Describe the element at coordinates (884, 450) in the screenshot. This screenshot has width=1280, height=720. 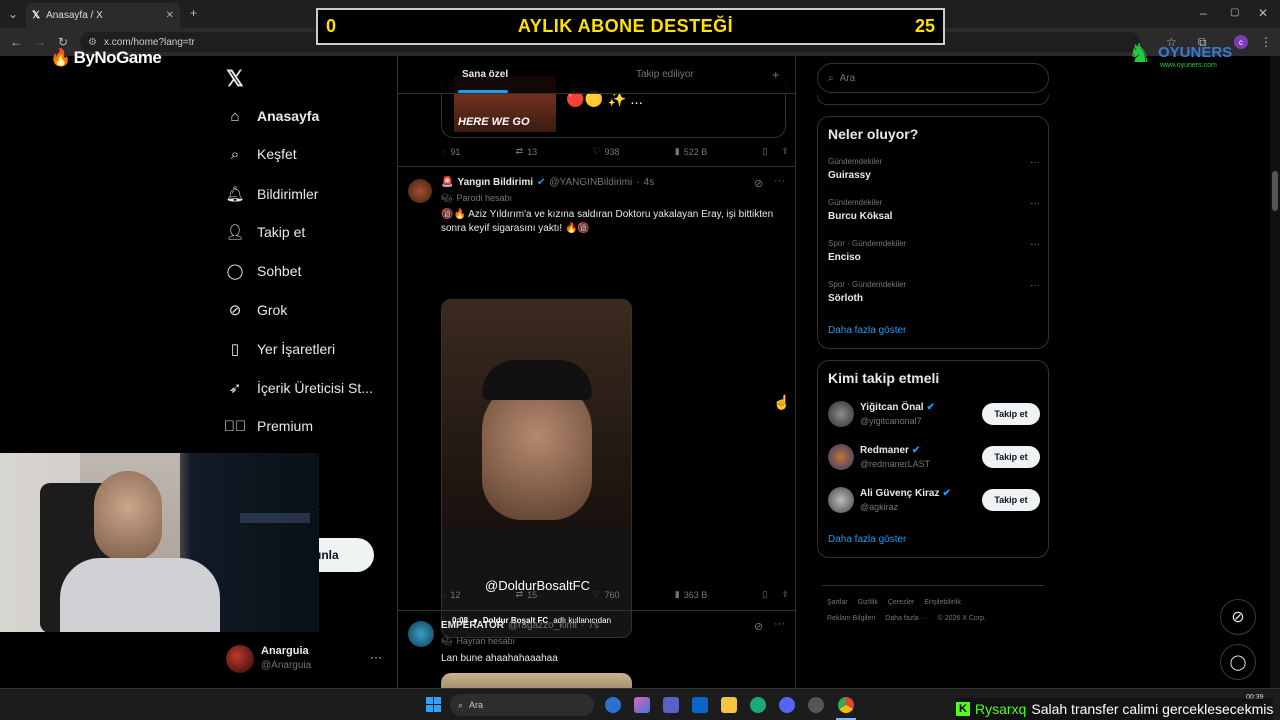
I see `suggestion-name: Redmaner` at that location.